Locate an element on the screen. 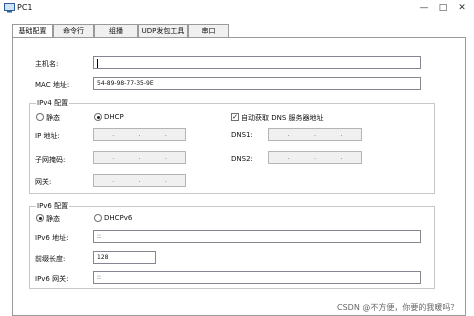 This screenshot has width=474, height=316. text-caret is located at coordinates (97, 63).